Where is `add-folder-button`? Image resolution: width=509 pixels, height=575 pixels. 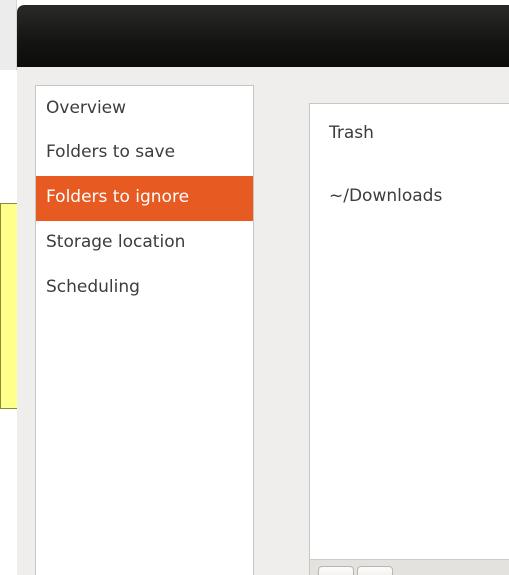 add-folder-button is located at coordinates (336, 570).